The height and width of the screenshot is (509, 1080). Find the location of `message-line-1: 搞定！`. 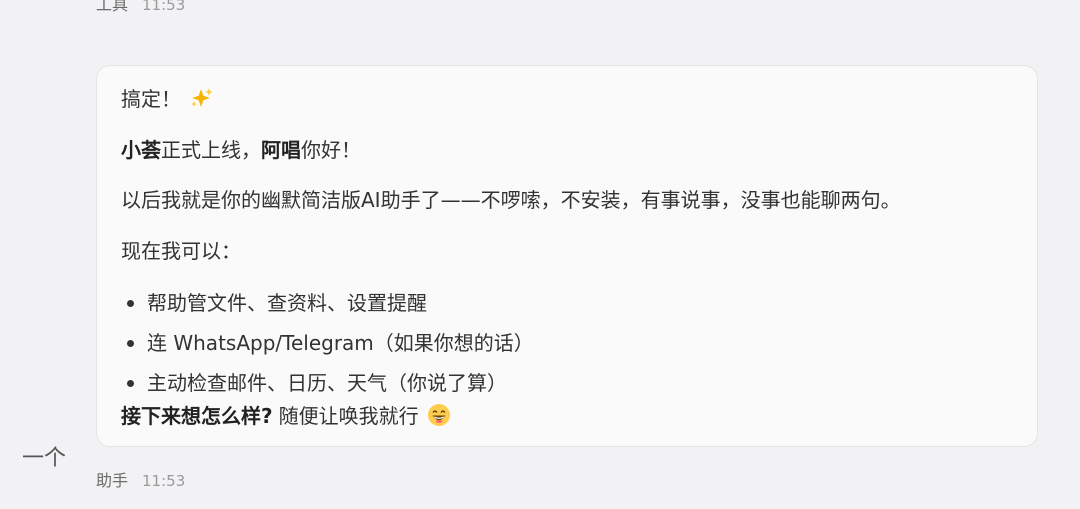

message-line-1: 搞定！ is located at coordinates (168, 99).